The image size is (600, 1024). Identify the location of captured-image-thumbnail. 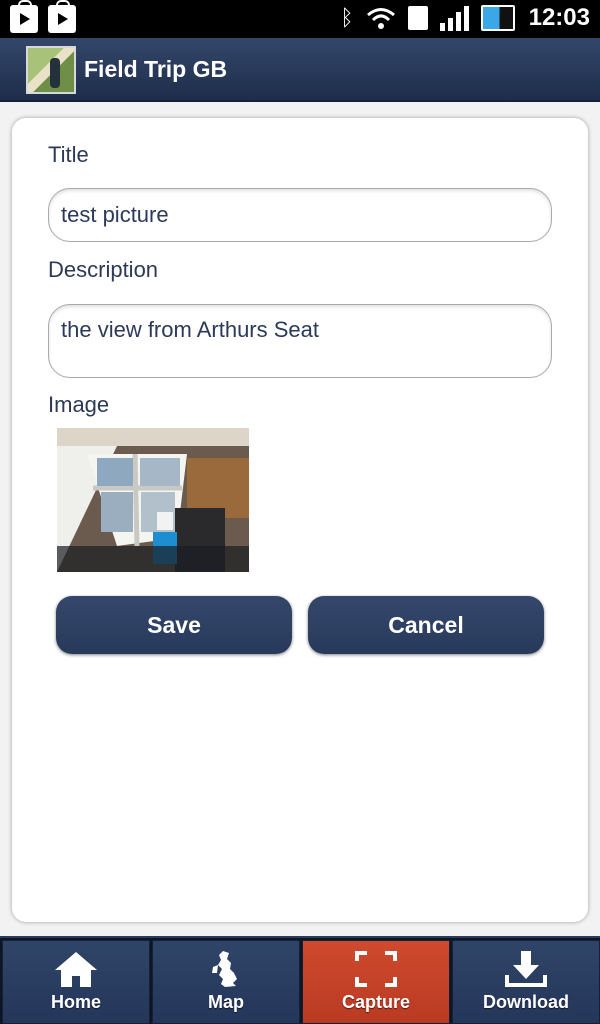
(153, 500).